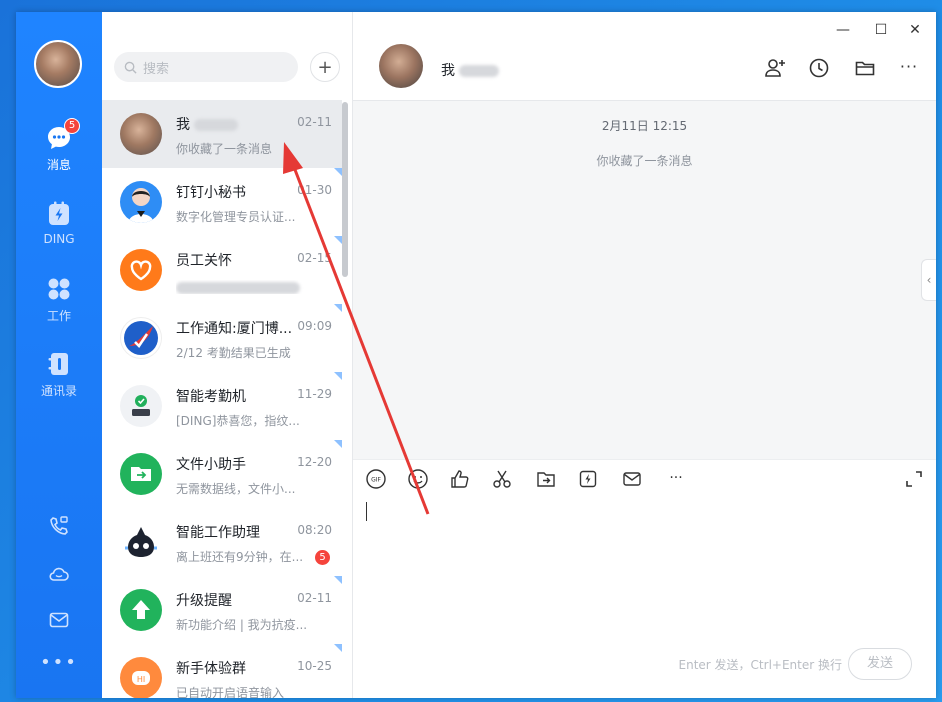  Describe the element at coordinates (401, 66) in the screenshot. I see `chat-avatar` at that location.